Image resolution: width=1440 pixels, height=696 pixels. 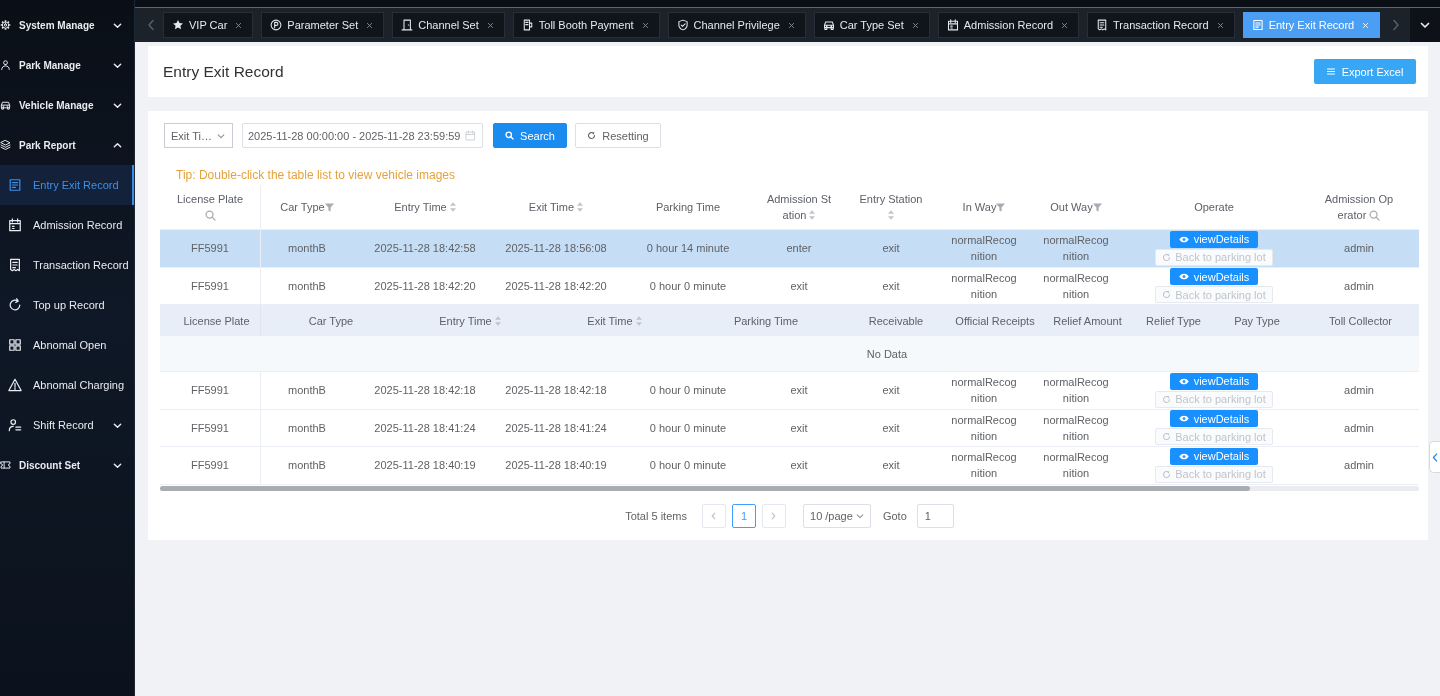 I want to click on menu-item: Transaction Record, so click(x=67, y=265).